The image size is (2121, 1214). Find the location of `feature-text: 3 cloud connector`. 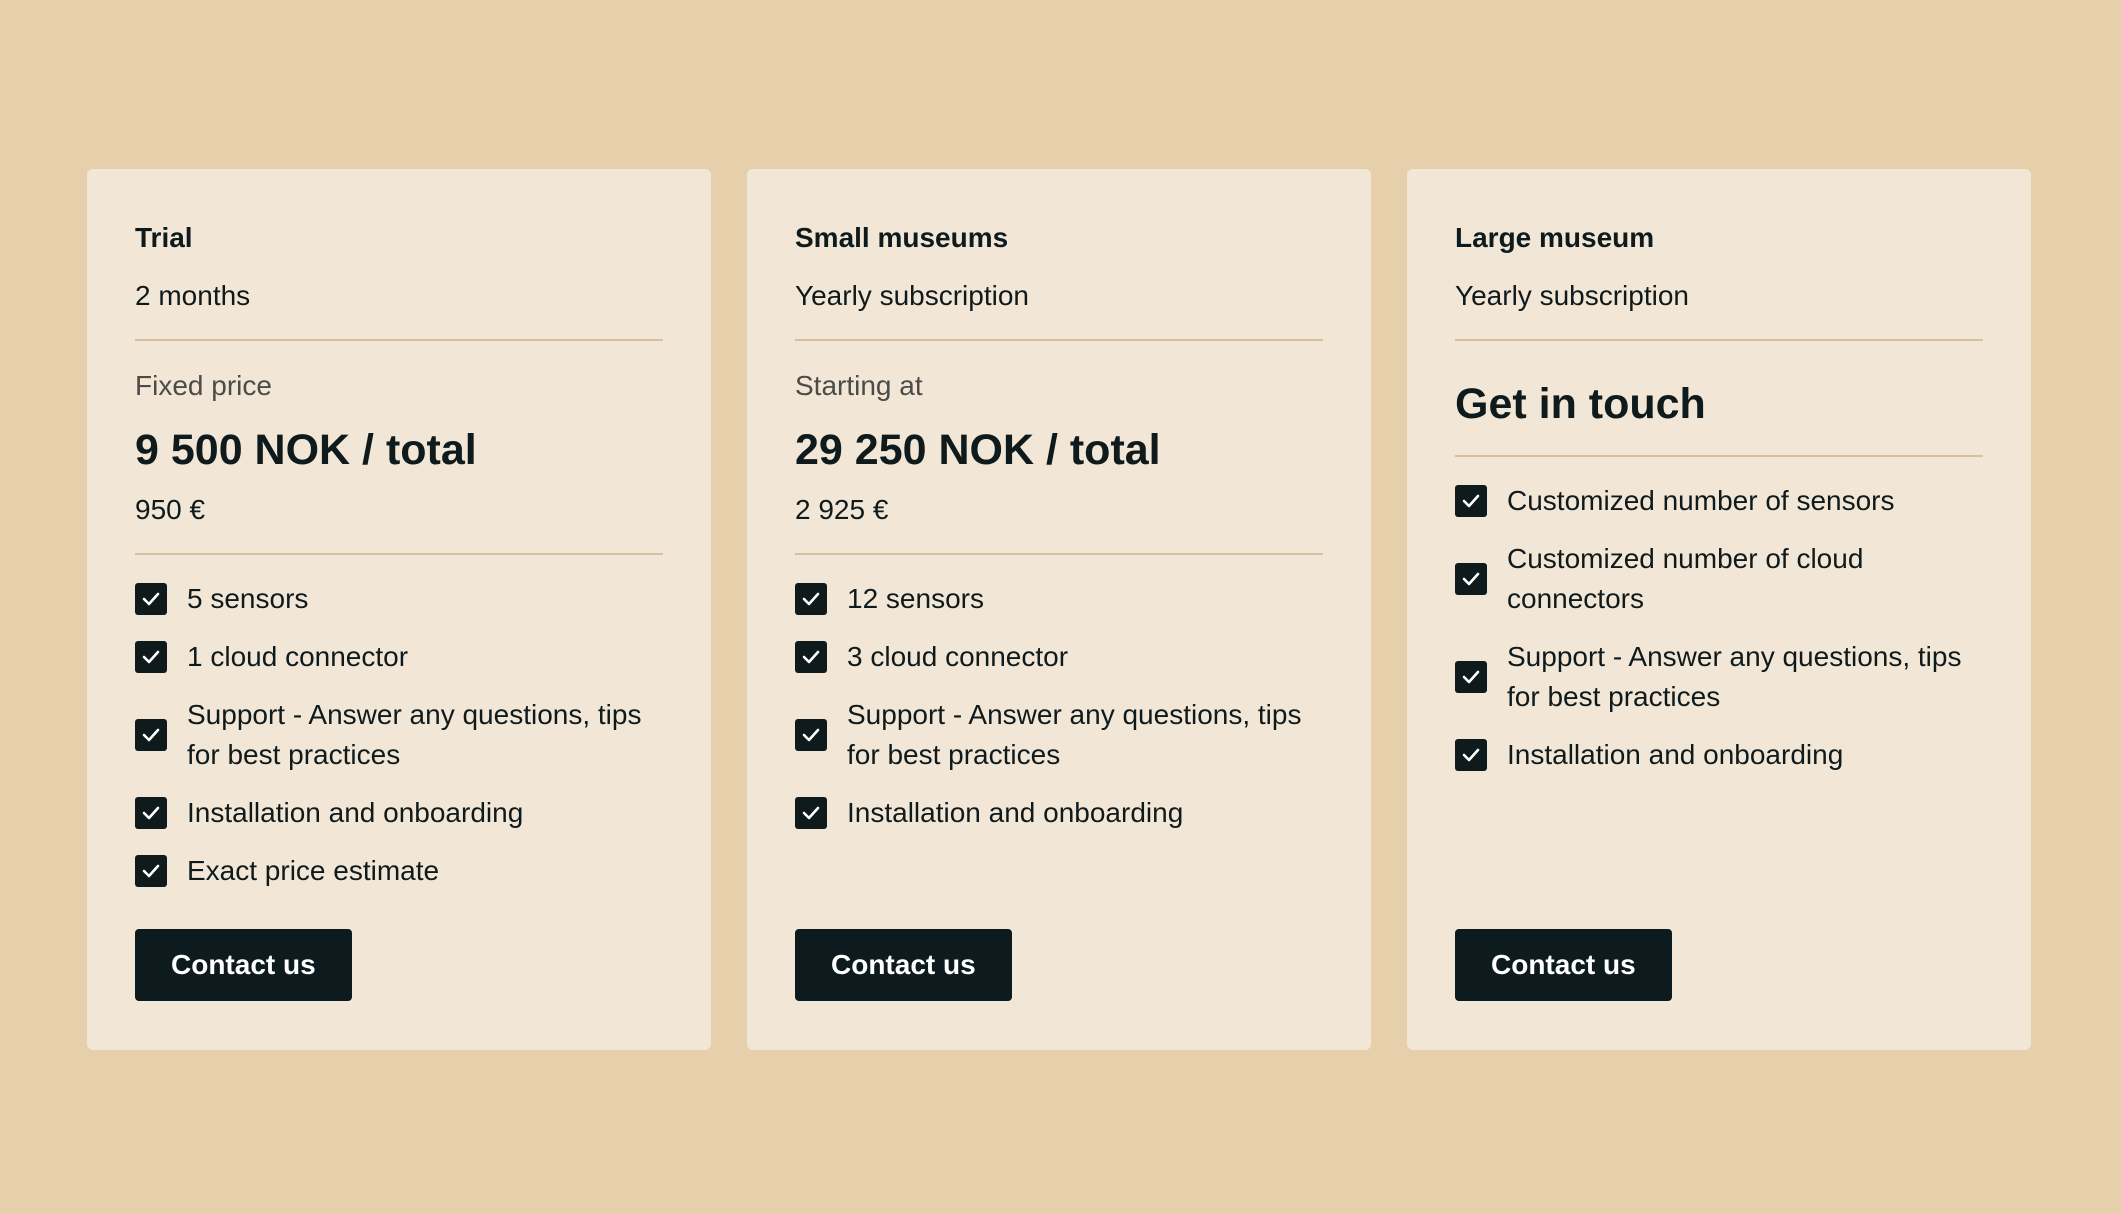

feature-text: 3 cloud connector is located at coordinates (958, 656).